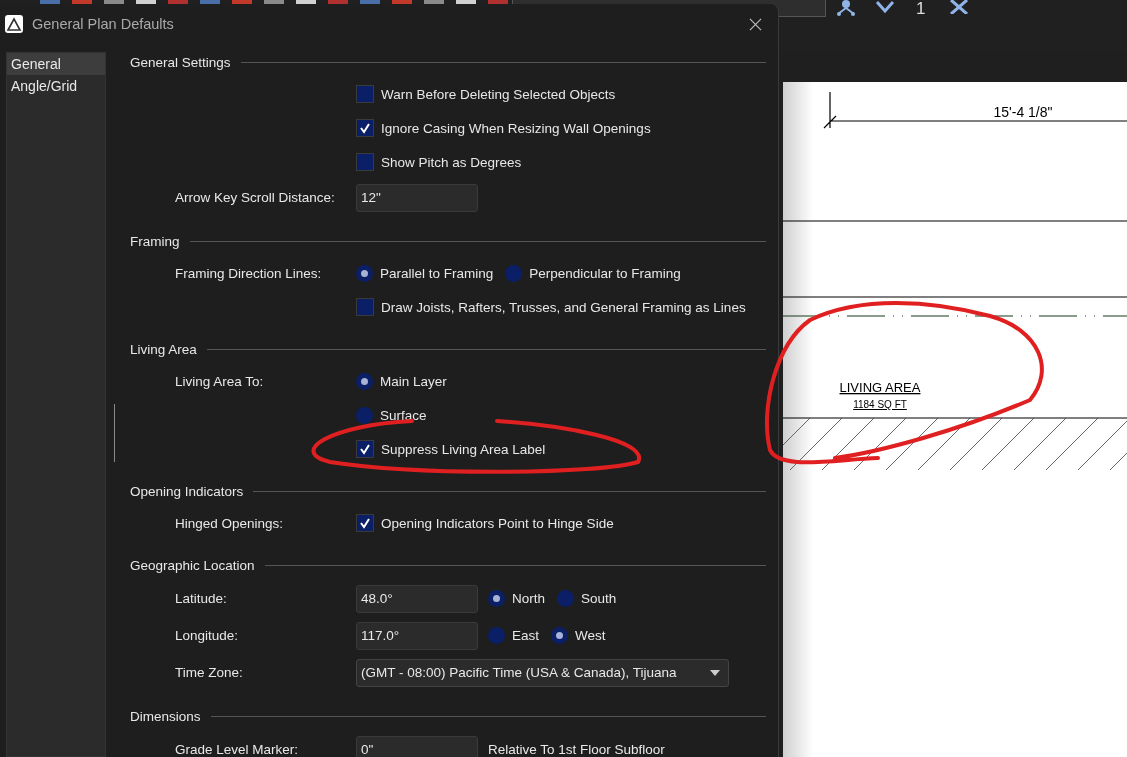  I want to click on section-title: Framing, so click(155, 241).